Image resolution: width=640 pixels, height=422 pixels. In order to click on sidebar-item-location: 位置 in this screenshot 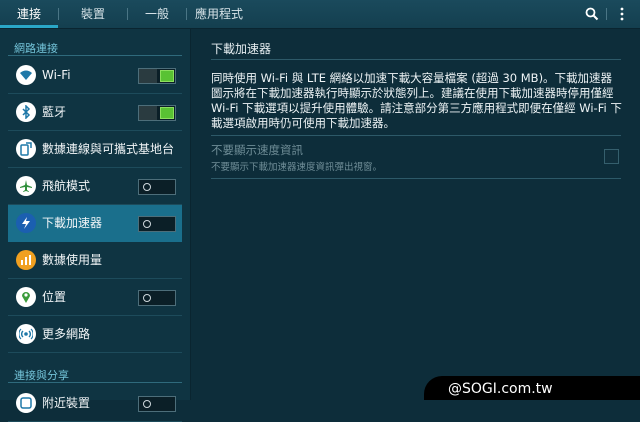, I will do `click(95, 297)`.